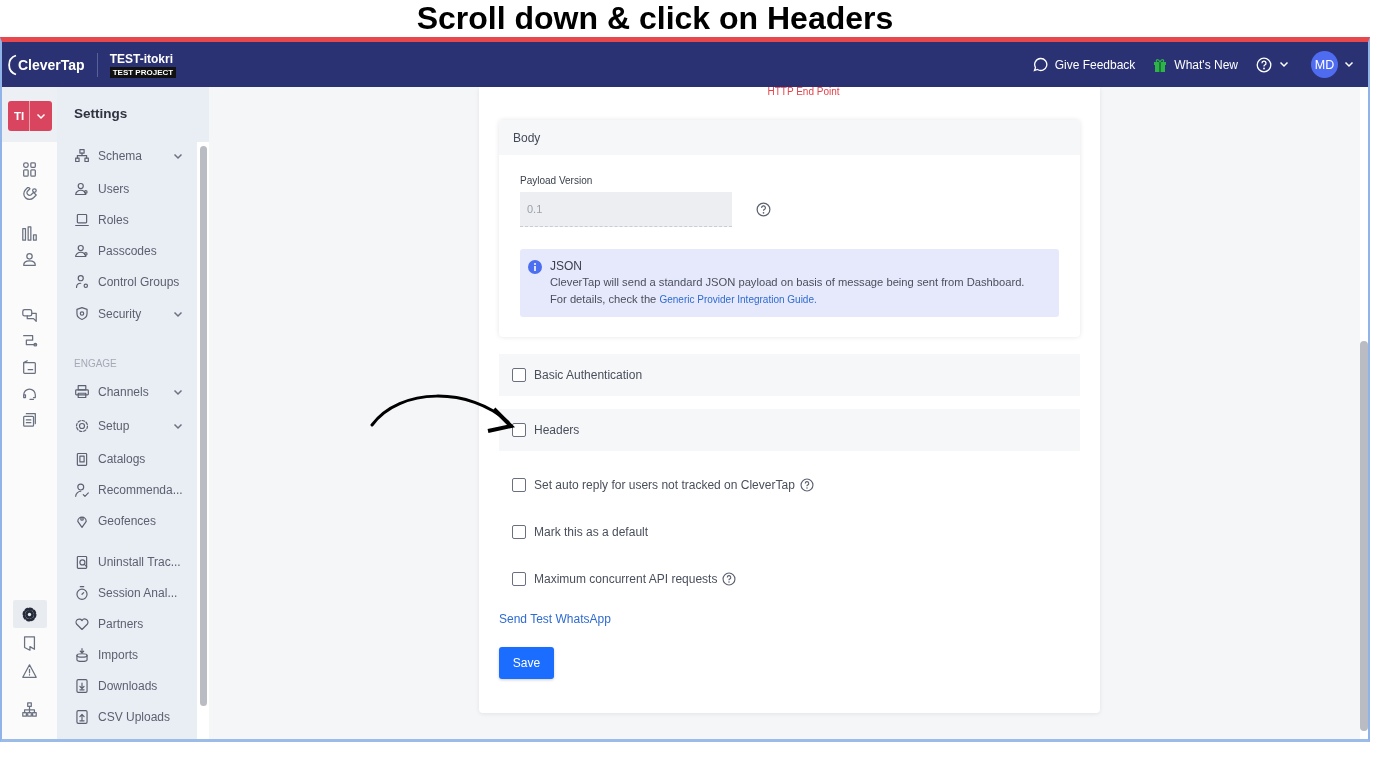 Image resolution: width=1380 pixels, height=776 pixels. I want to click on warning-icon, so click(29, 671).